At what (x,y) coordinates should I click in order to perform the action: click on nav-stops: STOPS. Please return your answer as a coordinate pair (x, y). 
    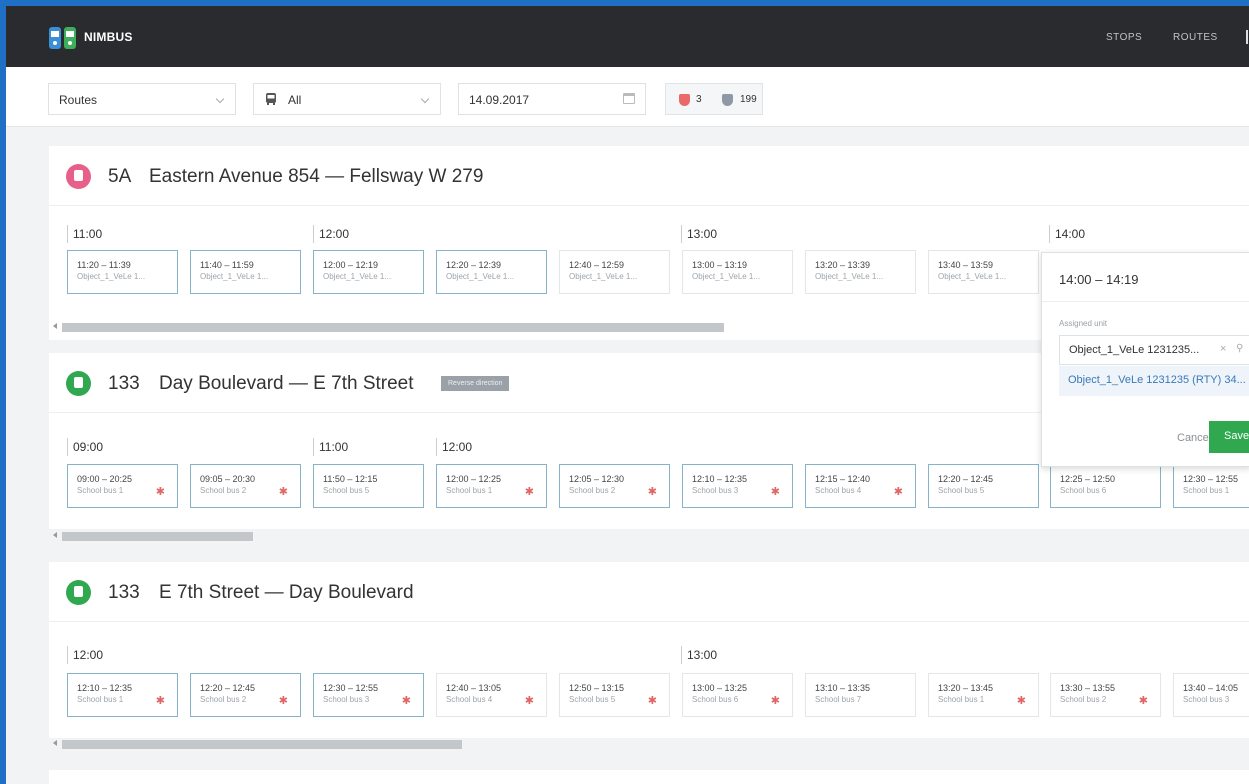
    Looking at the image, I should click on (1124, 37).